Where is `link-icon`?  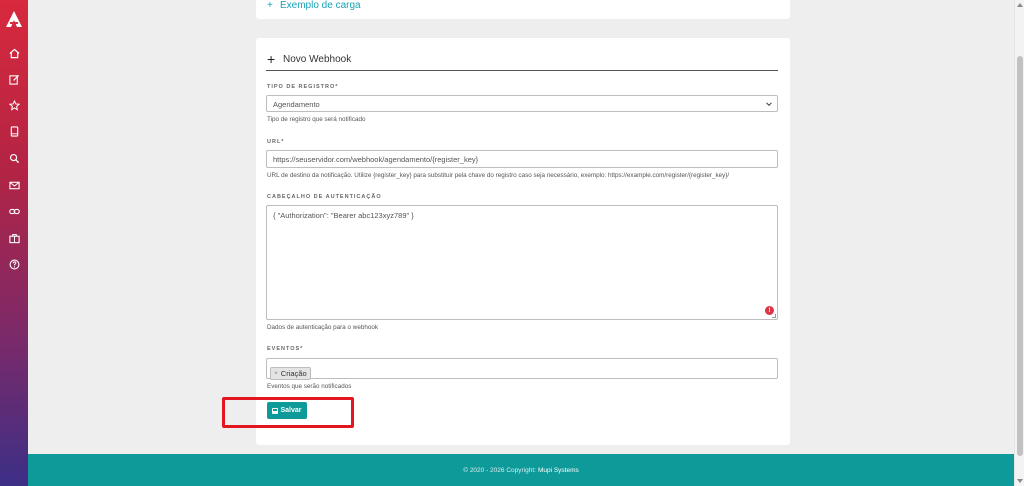 link-icon is located at coordinates (14, 211).